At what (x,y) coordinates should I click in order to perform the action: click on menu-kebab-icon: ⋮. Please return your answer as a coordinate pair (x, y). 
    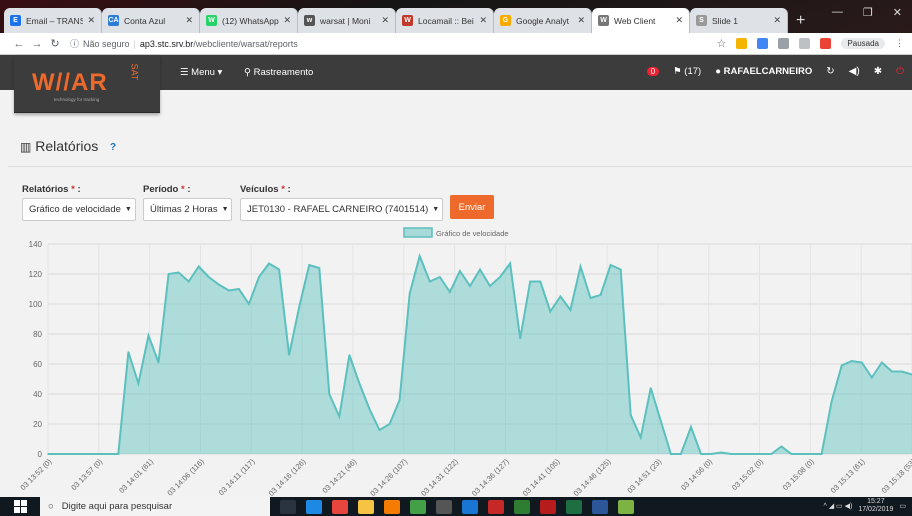
    Looking at the image, I should click on (899, 43).